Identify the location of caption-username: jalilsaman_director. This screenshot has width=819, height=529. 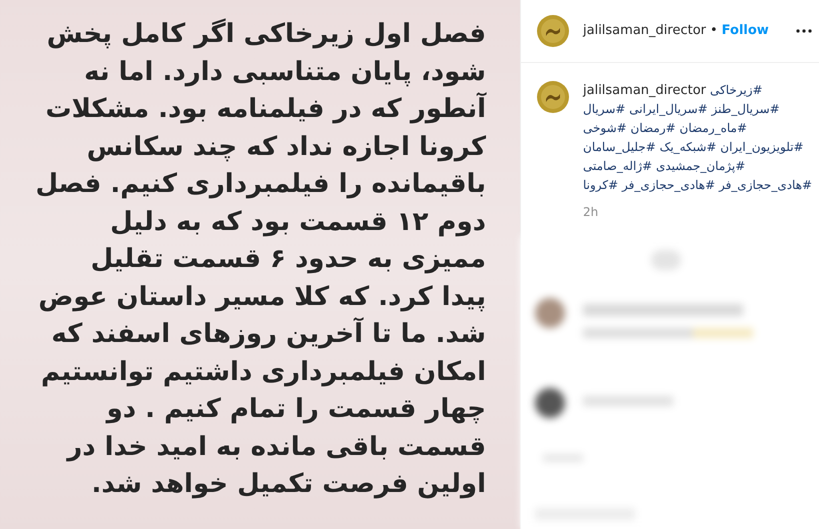
(644, 90).